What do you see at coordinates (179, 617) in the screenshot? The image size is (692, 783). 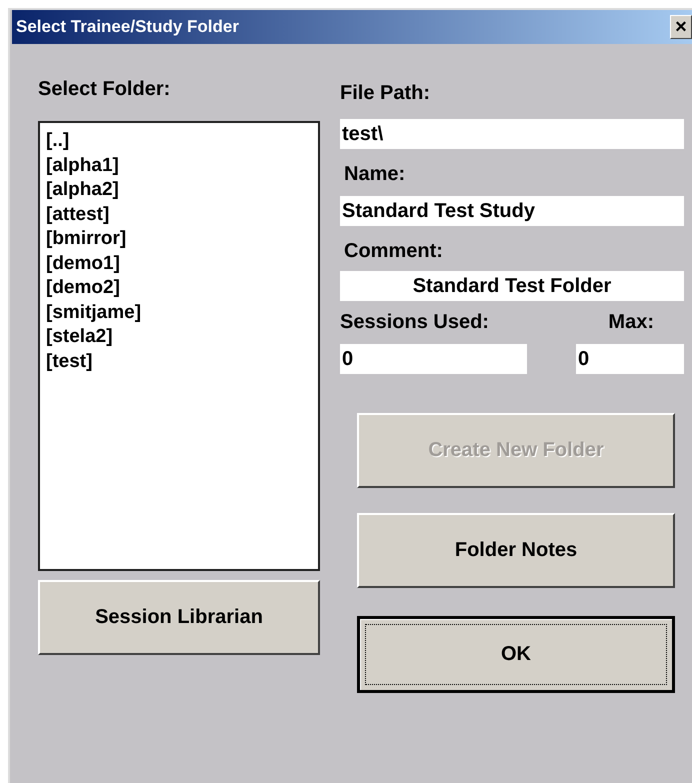 I see `dialog-button: Session Librarian` at bounding box center [179, 617].